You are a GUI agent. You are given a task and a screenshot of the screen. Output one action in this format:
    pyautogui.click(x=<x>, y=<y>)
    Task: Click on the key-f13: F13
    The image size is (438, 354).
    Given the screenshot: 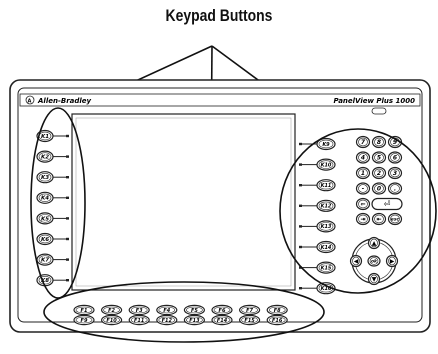 What is the action you would take?
    pyautogui.click(x=194, y=320)
    